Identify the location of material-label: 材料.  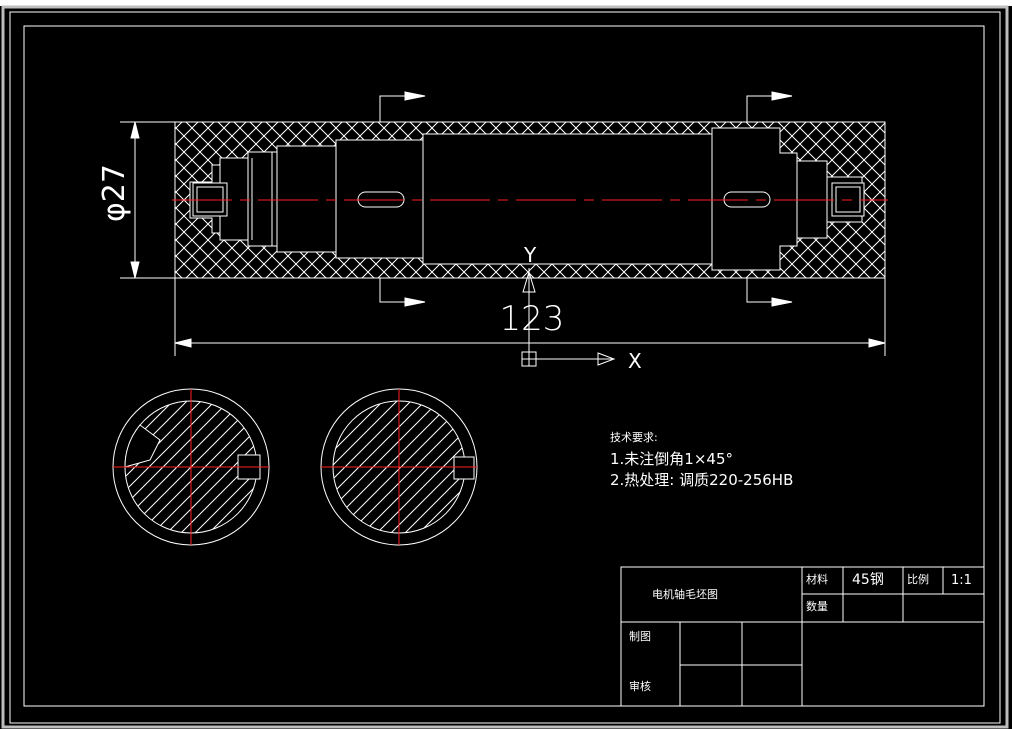
(817, 579).